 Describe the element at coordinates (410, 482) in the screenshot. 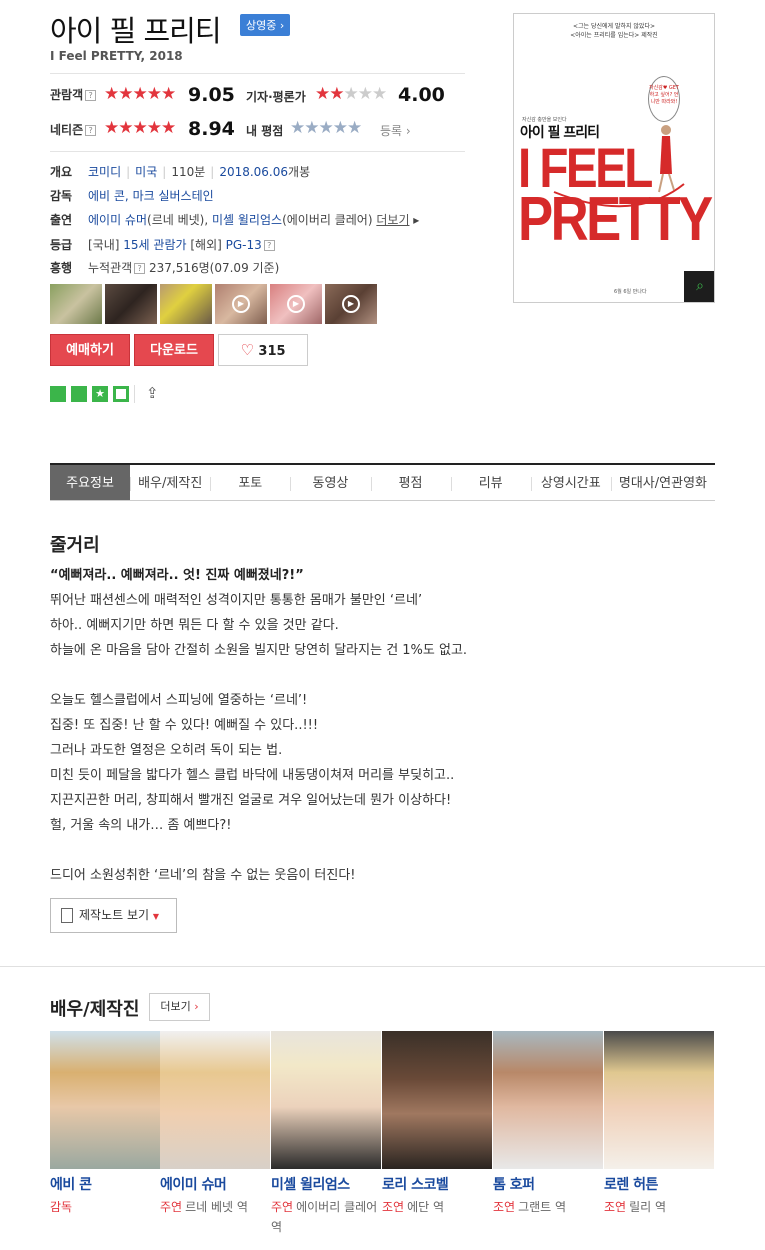

I see `tab-rating: 평점` at that location.